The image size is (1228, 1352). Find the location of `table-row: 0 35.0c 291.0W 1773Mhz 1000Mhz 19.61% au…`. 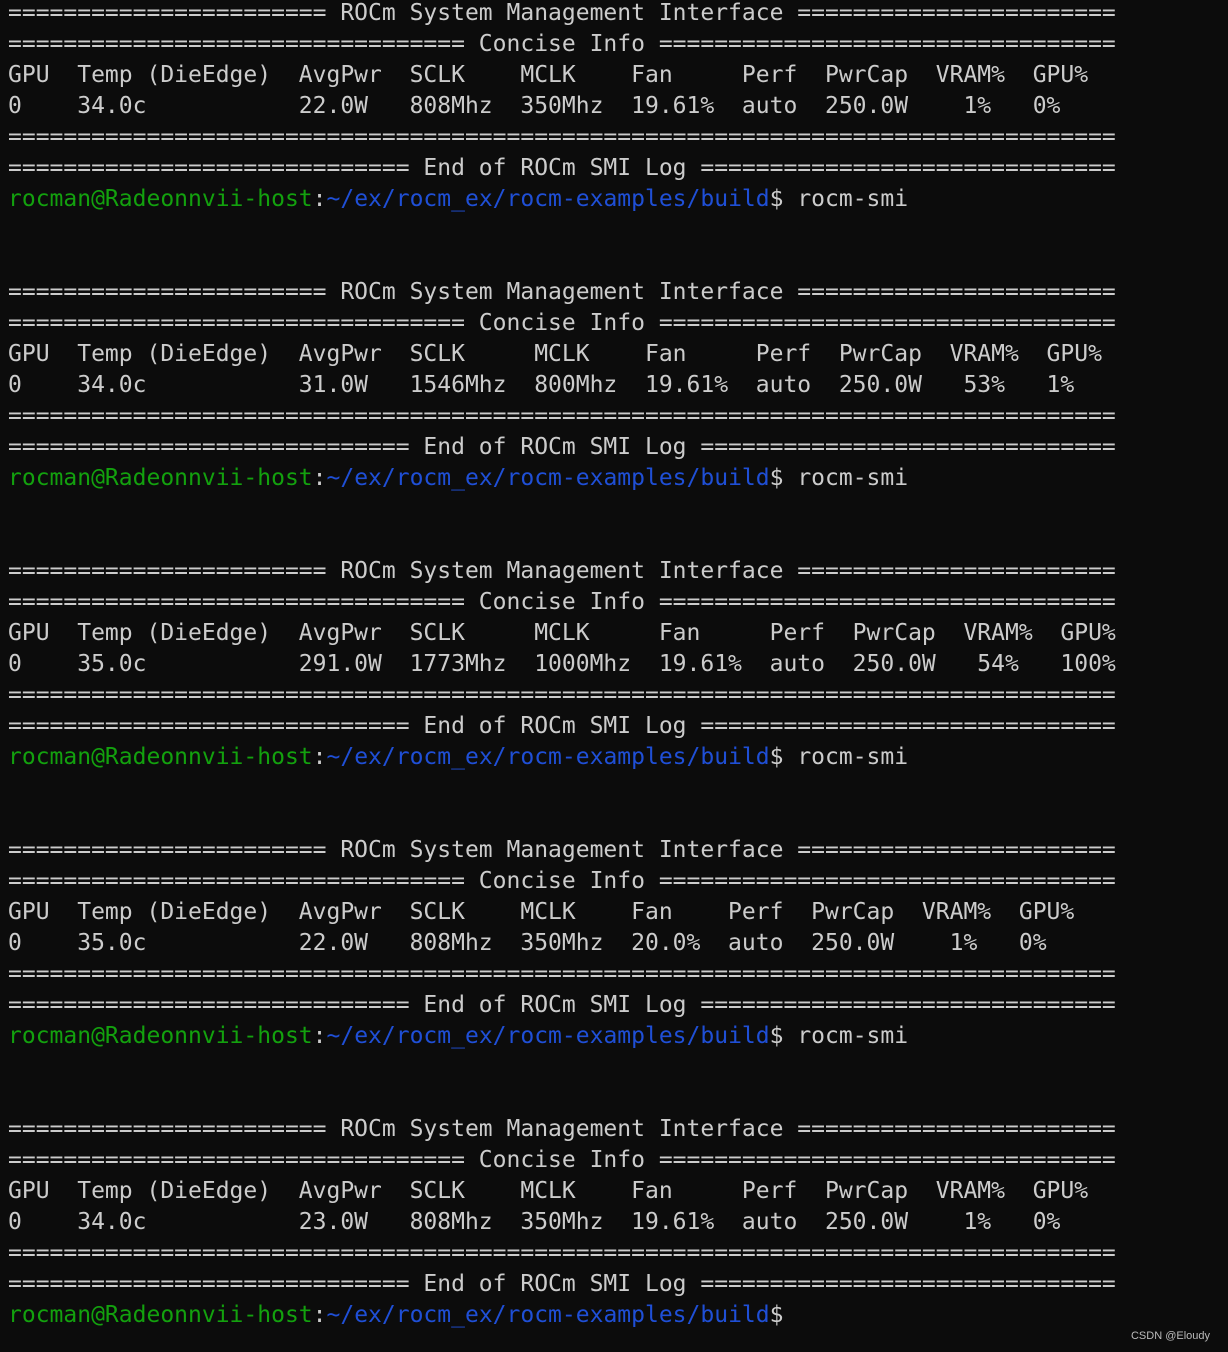

table-row: 0 35.0c 291.0W 1773Mhz 1000Mhz 19.61% au… is located at coordinates (562, 664).